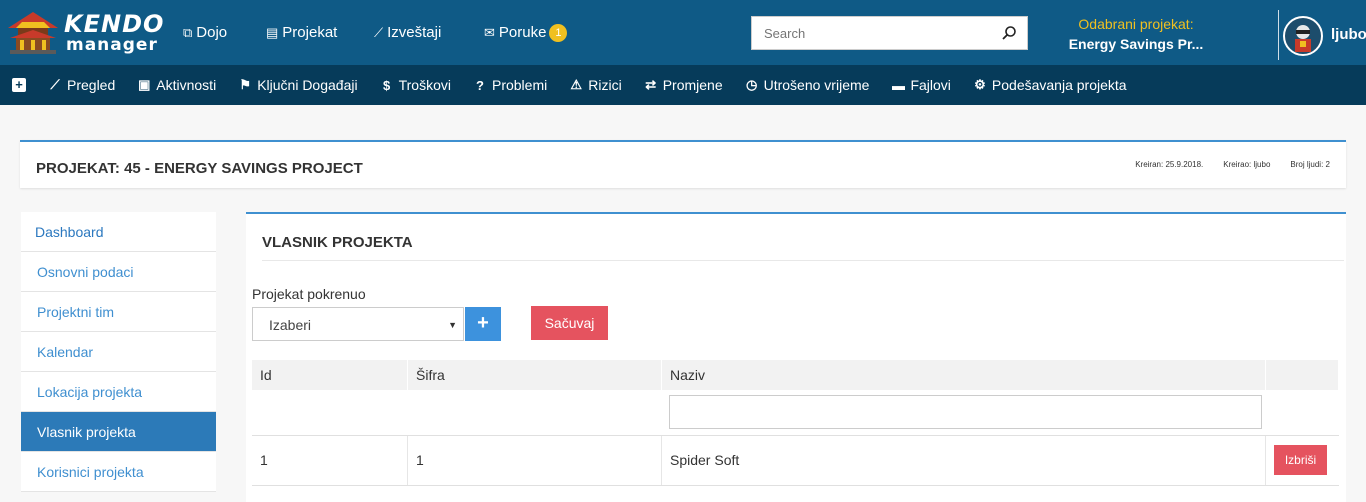 The image size is (1366, 502). Describe the element at coordinates (199, 168) in the screenshot. I see `page-title: PROJEKAT: 45 - ENERGY SAVINGS PROJECT` at that location.